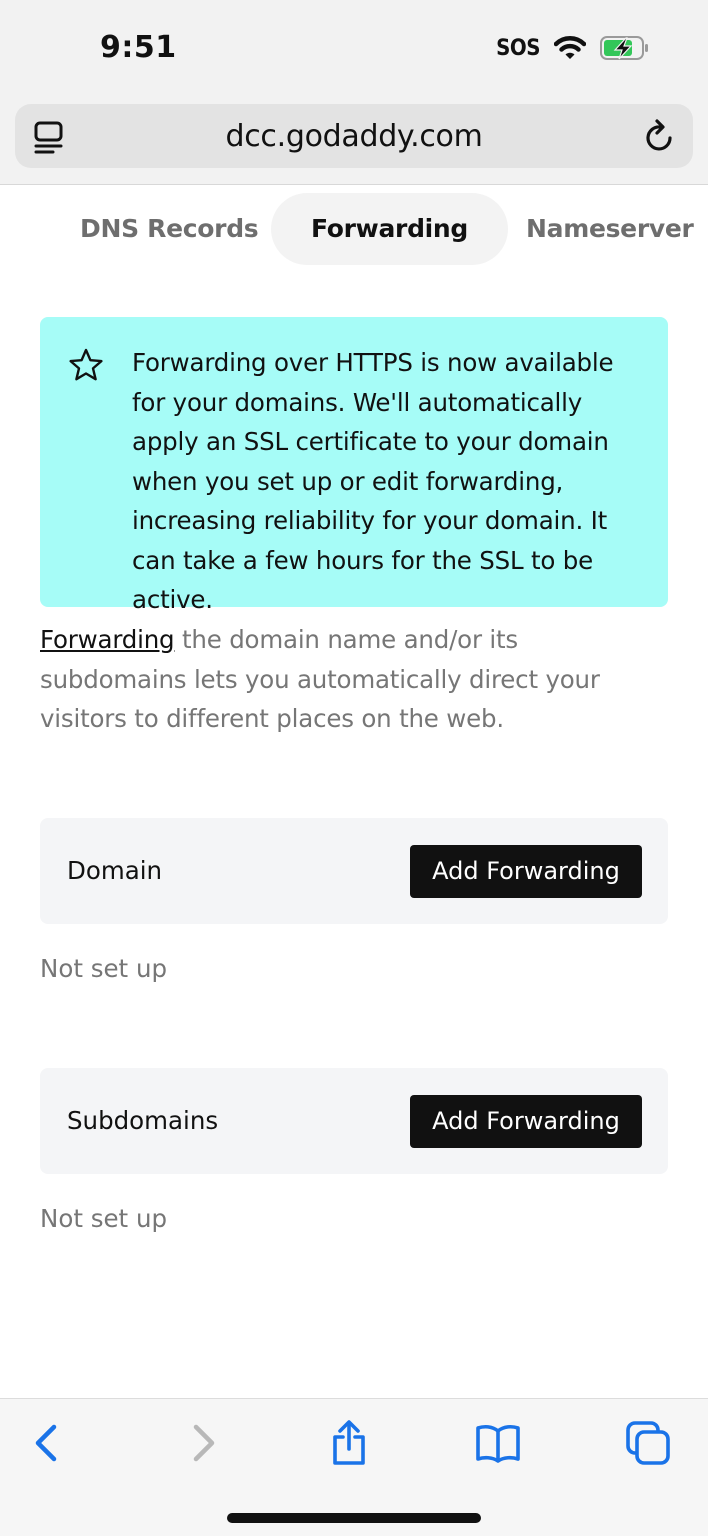 The height and width of the screenshot is (1536, 708). Describe the element at coordinates (354, 48) in the screenshot. I see `status-bar: 9:51 SOS` at that location.